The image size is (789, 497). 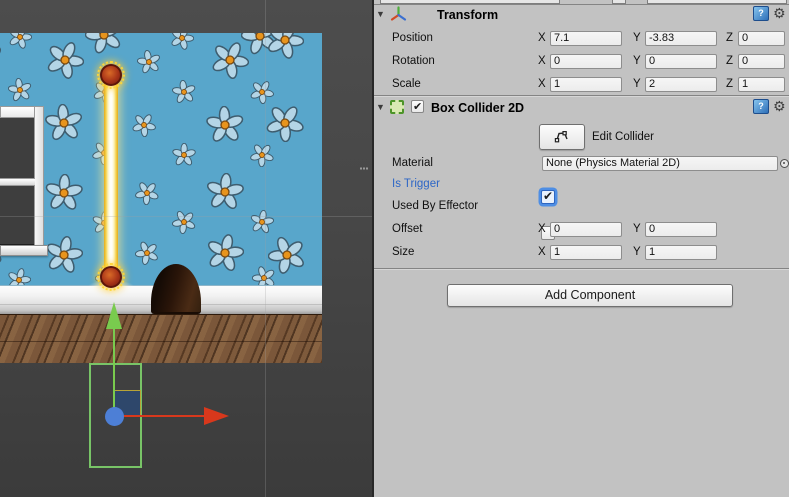 What do you see at coordinates (467, 15) in the screenshot?
I see `transform-header-title: Transform` at bounding box center [467, 15].